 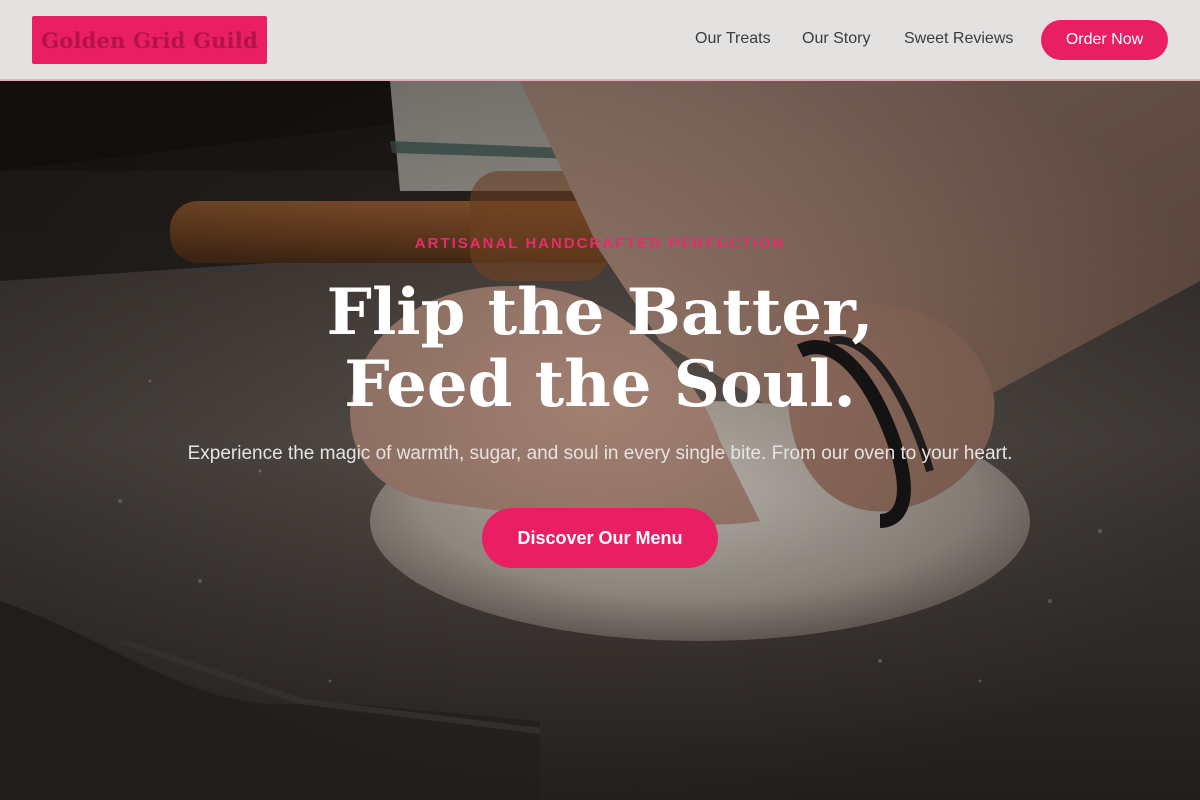 I want to click on main-nav: Our Treats Our Story Sweet Reviews, so click(x=600, y=40).